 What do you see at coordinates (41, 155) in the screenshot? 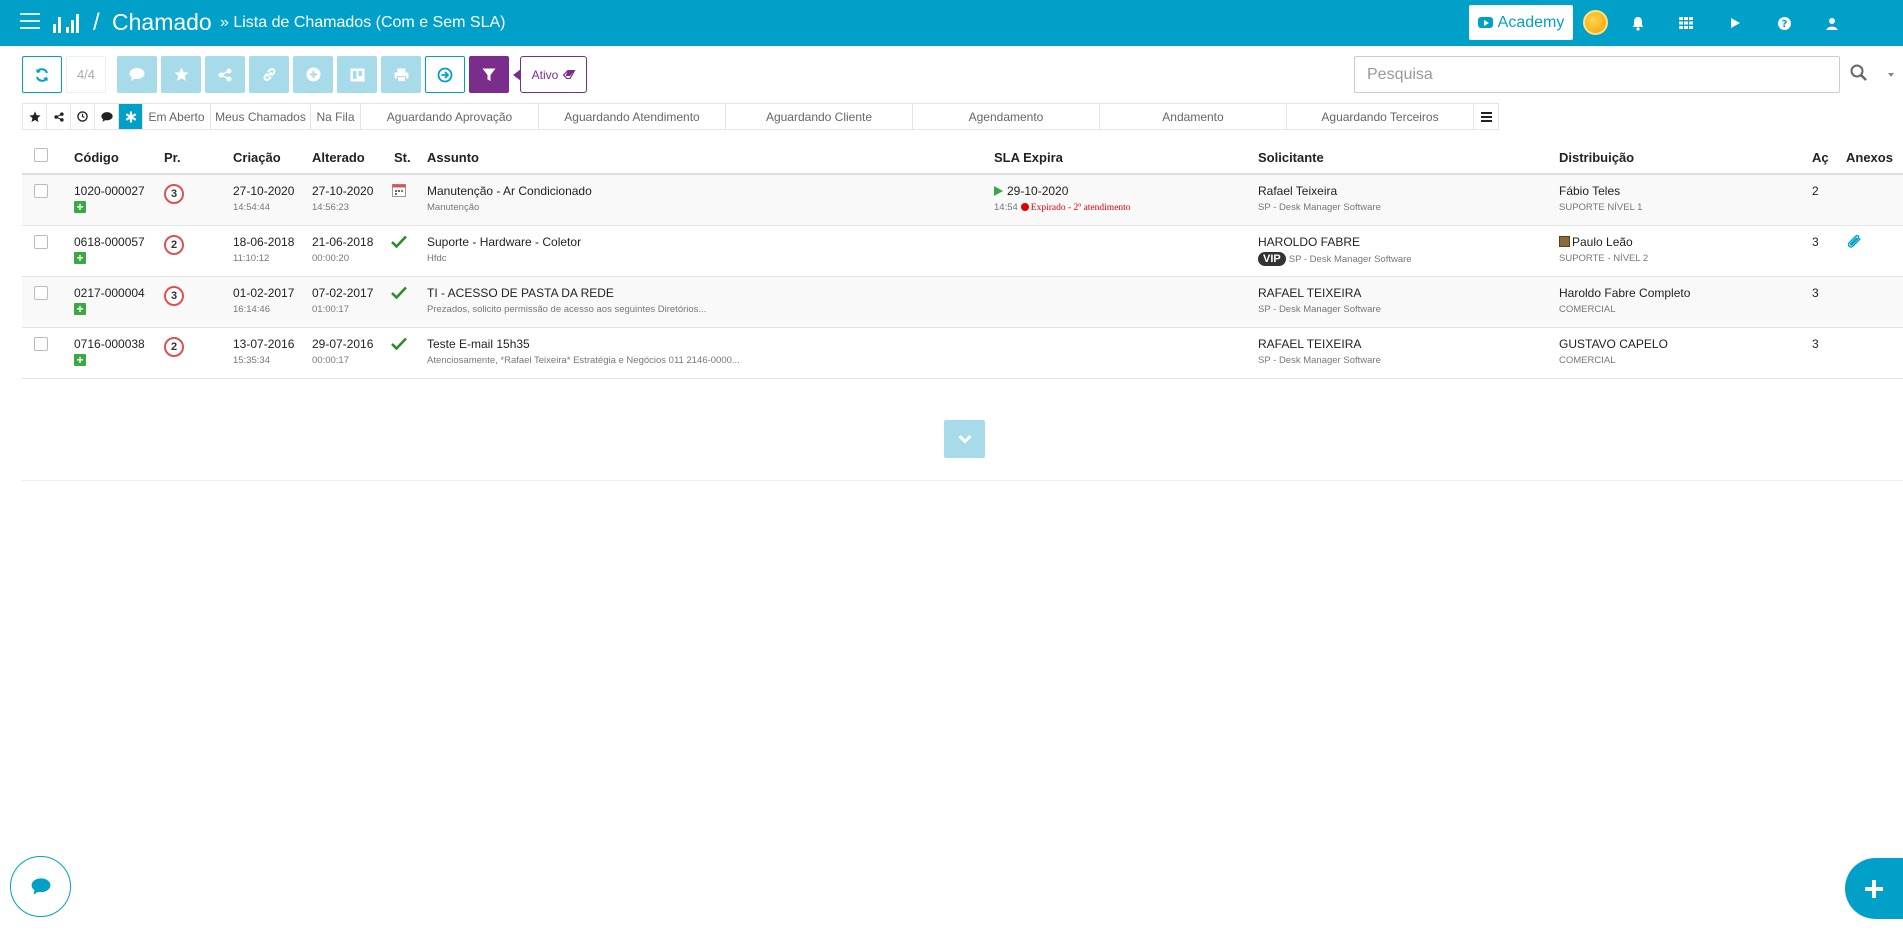
I see `select-all-checkbox` at bounding box center [41, 155].